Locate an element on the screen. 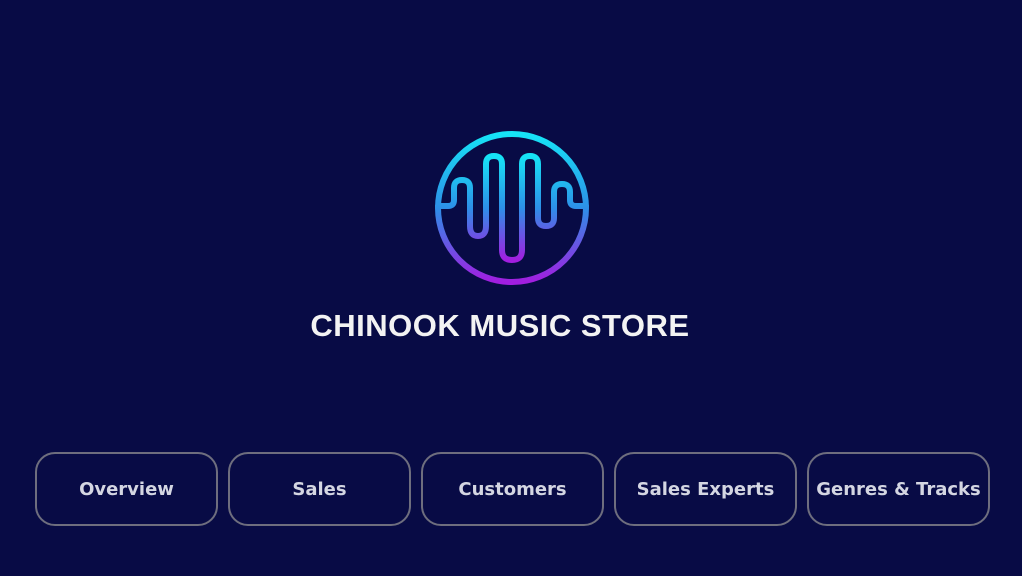  overview-button: Overview is located at coordinates (126, 489).